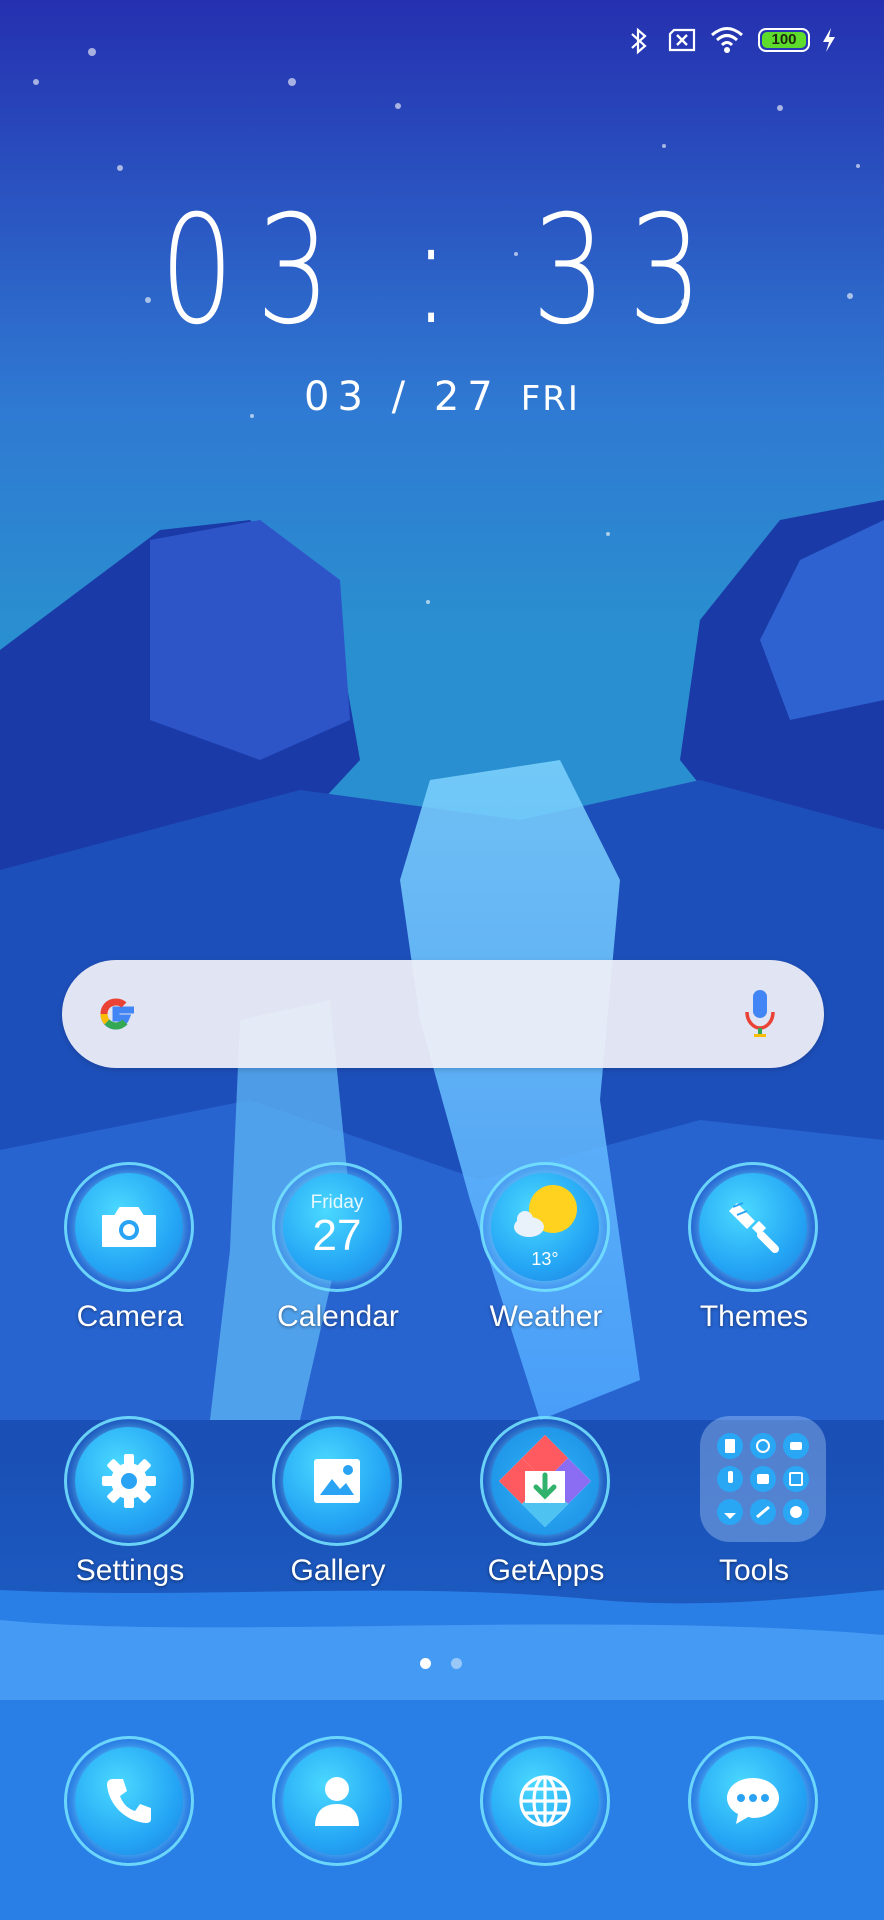 This screenshot has width=884, height=1920. Describe the element at coordinates (546, 1316) in the screenshot. I see `app-label: Weather` at that location.